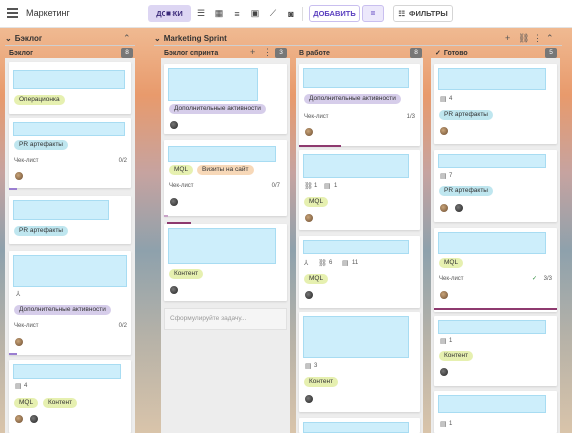  What do you see at coordinates (190, 38) in the screenshot?
I see `group-header-sprint: ⌄ Marketing Sprint` at bounding box center [190, 38].